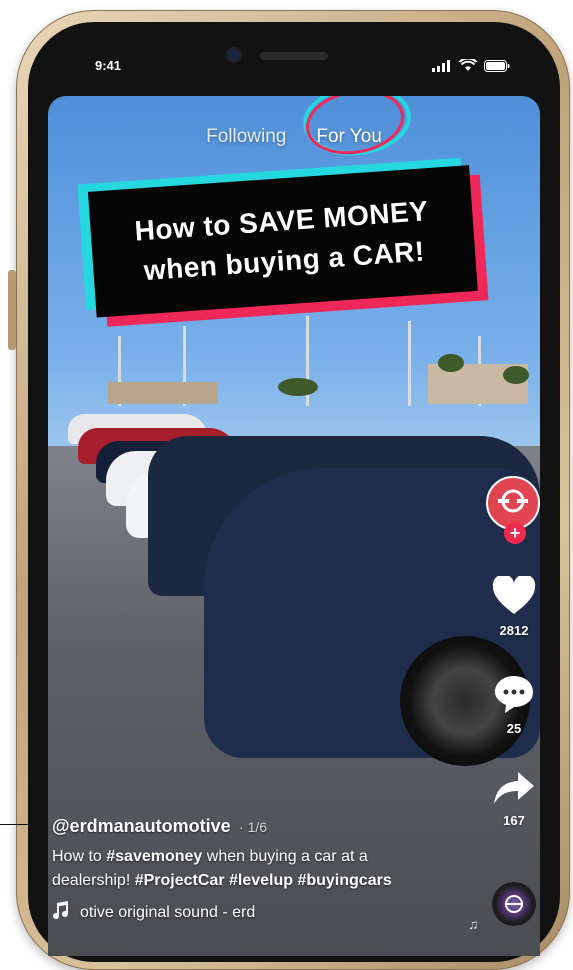 This screenshot has width=573, height=970. What do you see at coordinates (514, 904) in the screenshot?
I see `music-disc-icon` at bounding box center [514, 904].